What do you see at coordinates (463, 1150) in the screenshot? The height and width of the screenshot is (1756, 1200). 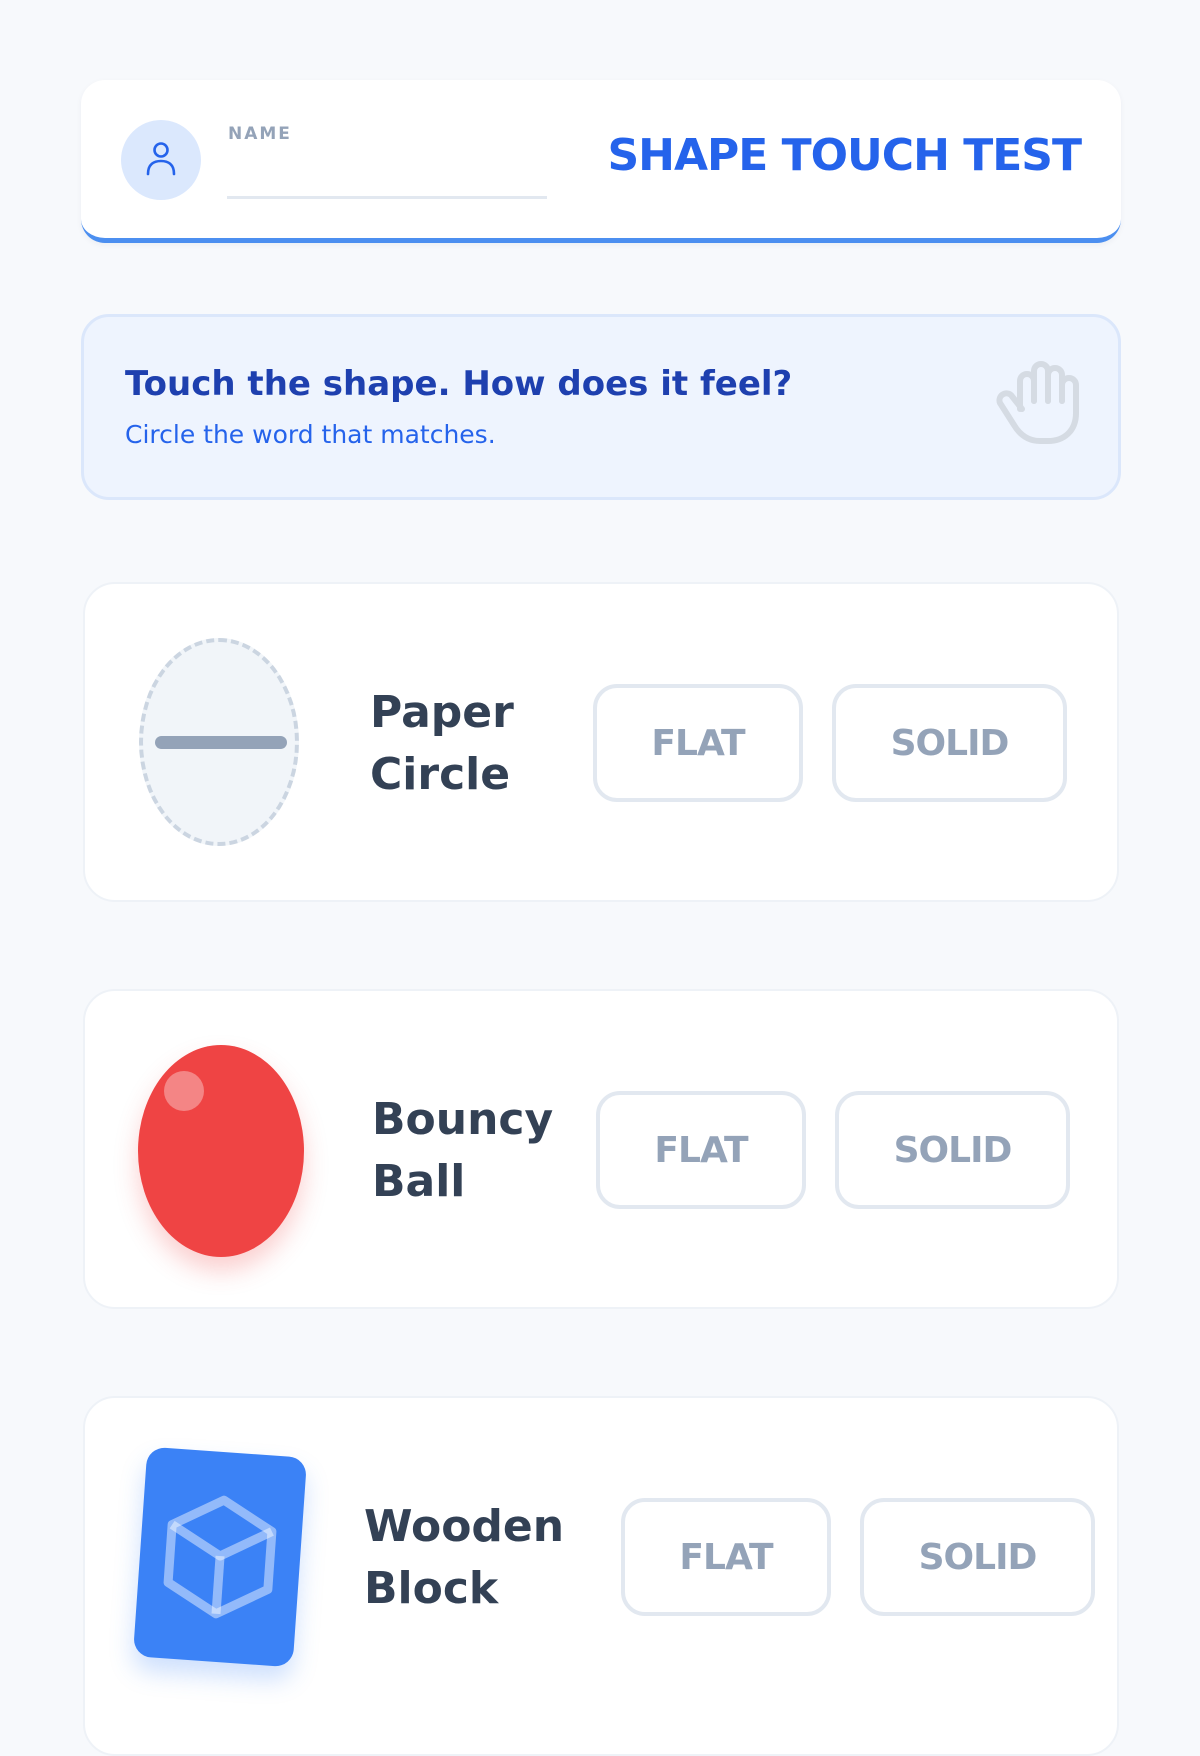 I see `shape-name: Bouncy Ball` at bounding box center [463, 1150].